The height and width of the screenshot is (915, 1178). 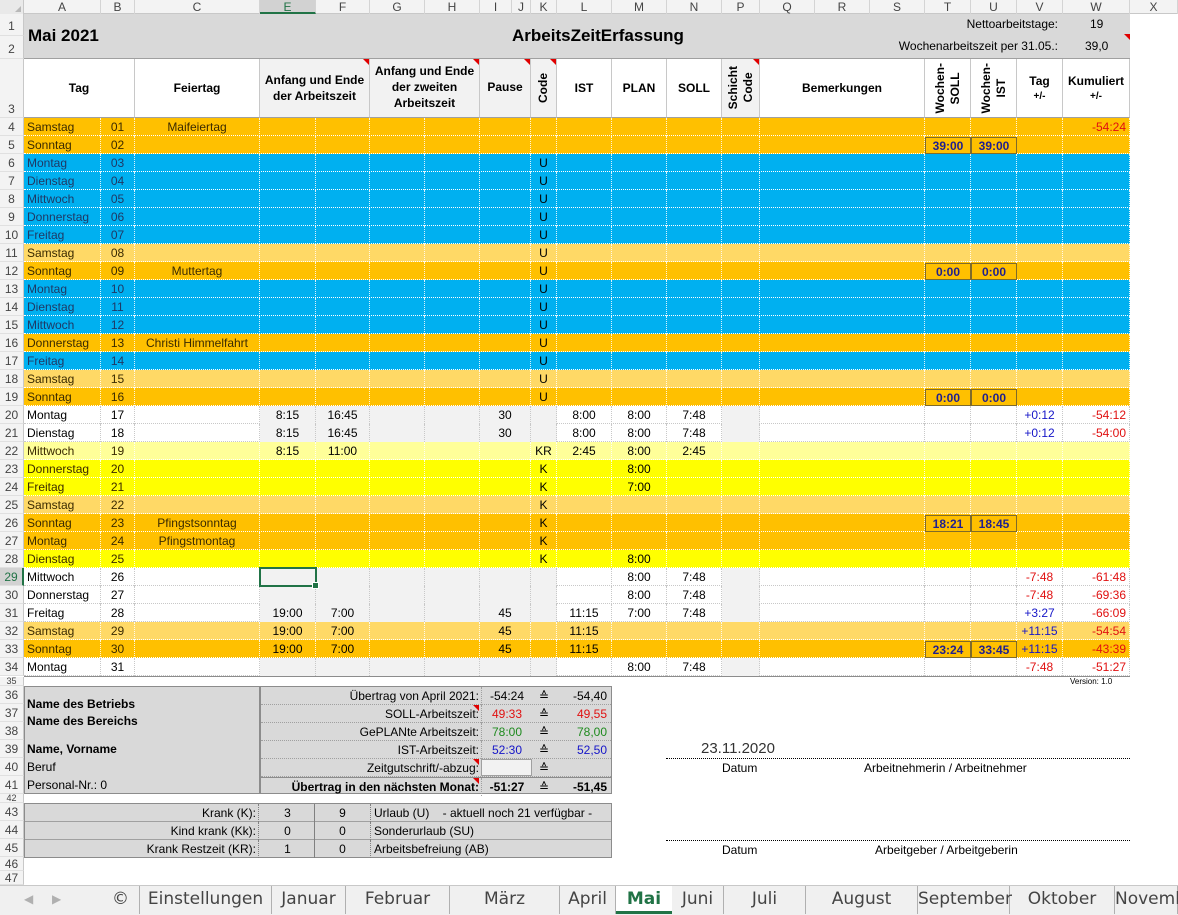 I want to click on cell-kum: -54:12, so click(x=1096, y=415).